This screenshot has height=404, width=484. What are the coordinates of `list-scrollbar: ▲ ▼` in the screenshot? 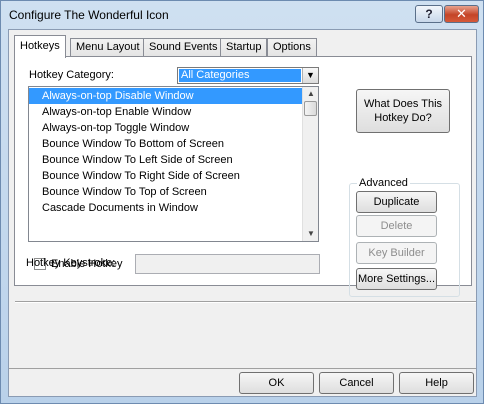 It's located at (310, 164).